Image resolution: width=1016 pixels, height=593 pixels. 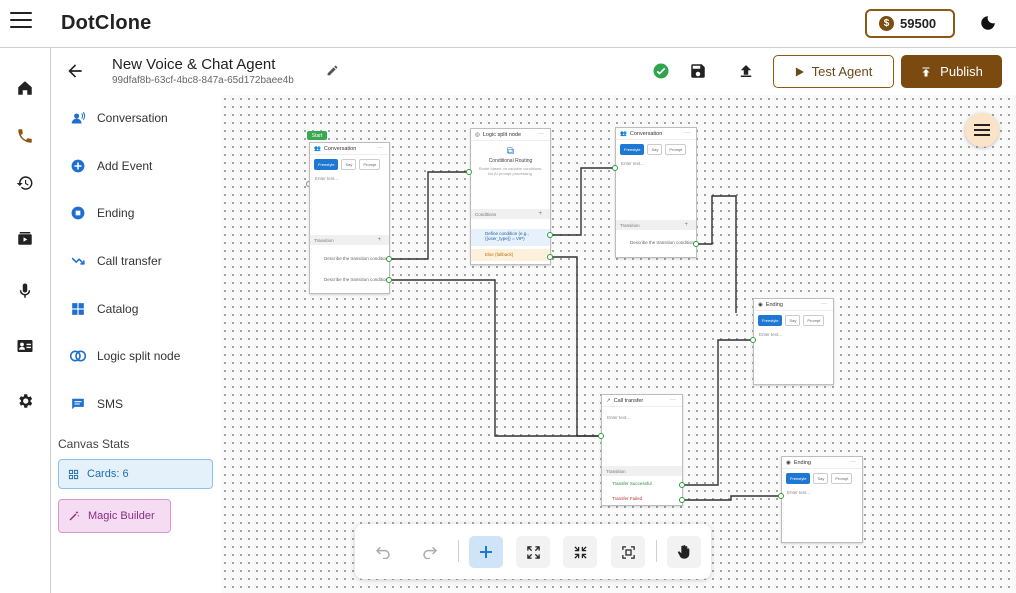 I want to click on edit-pencil-icon, so click(x=332, y=70).